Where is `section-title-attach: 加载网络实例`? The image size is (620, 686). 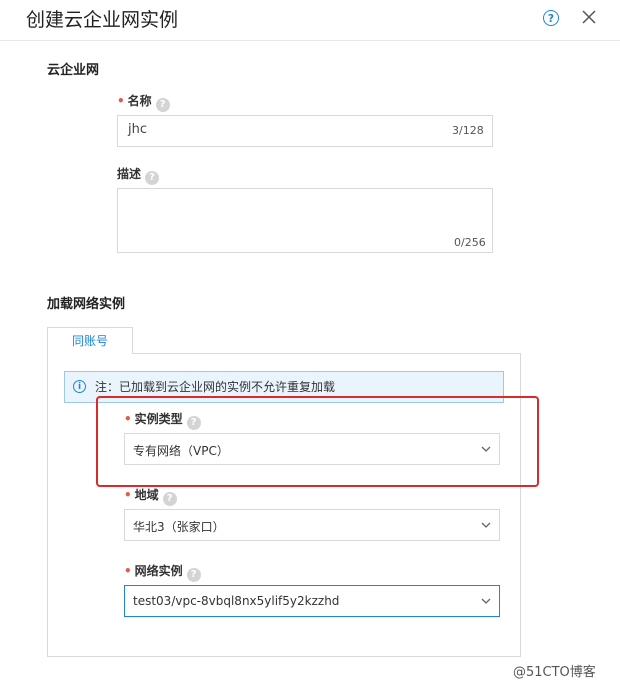 section-title-attach: 加载网络实例 is located at coordinates (86, 304).